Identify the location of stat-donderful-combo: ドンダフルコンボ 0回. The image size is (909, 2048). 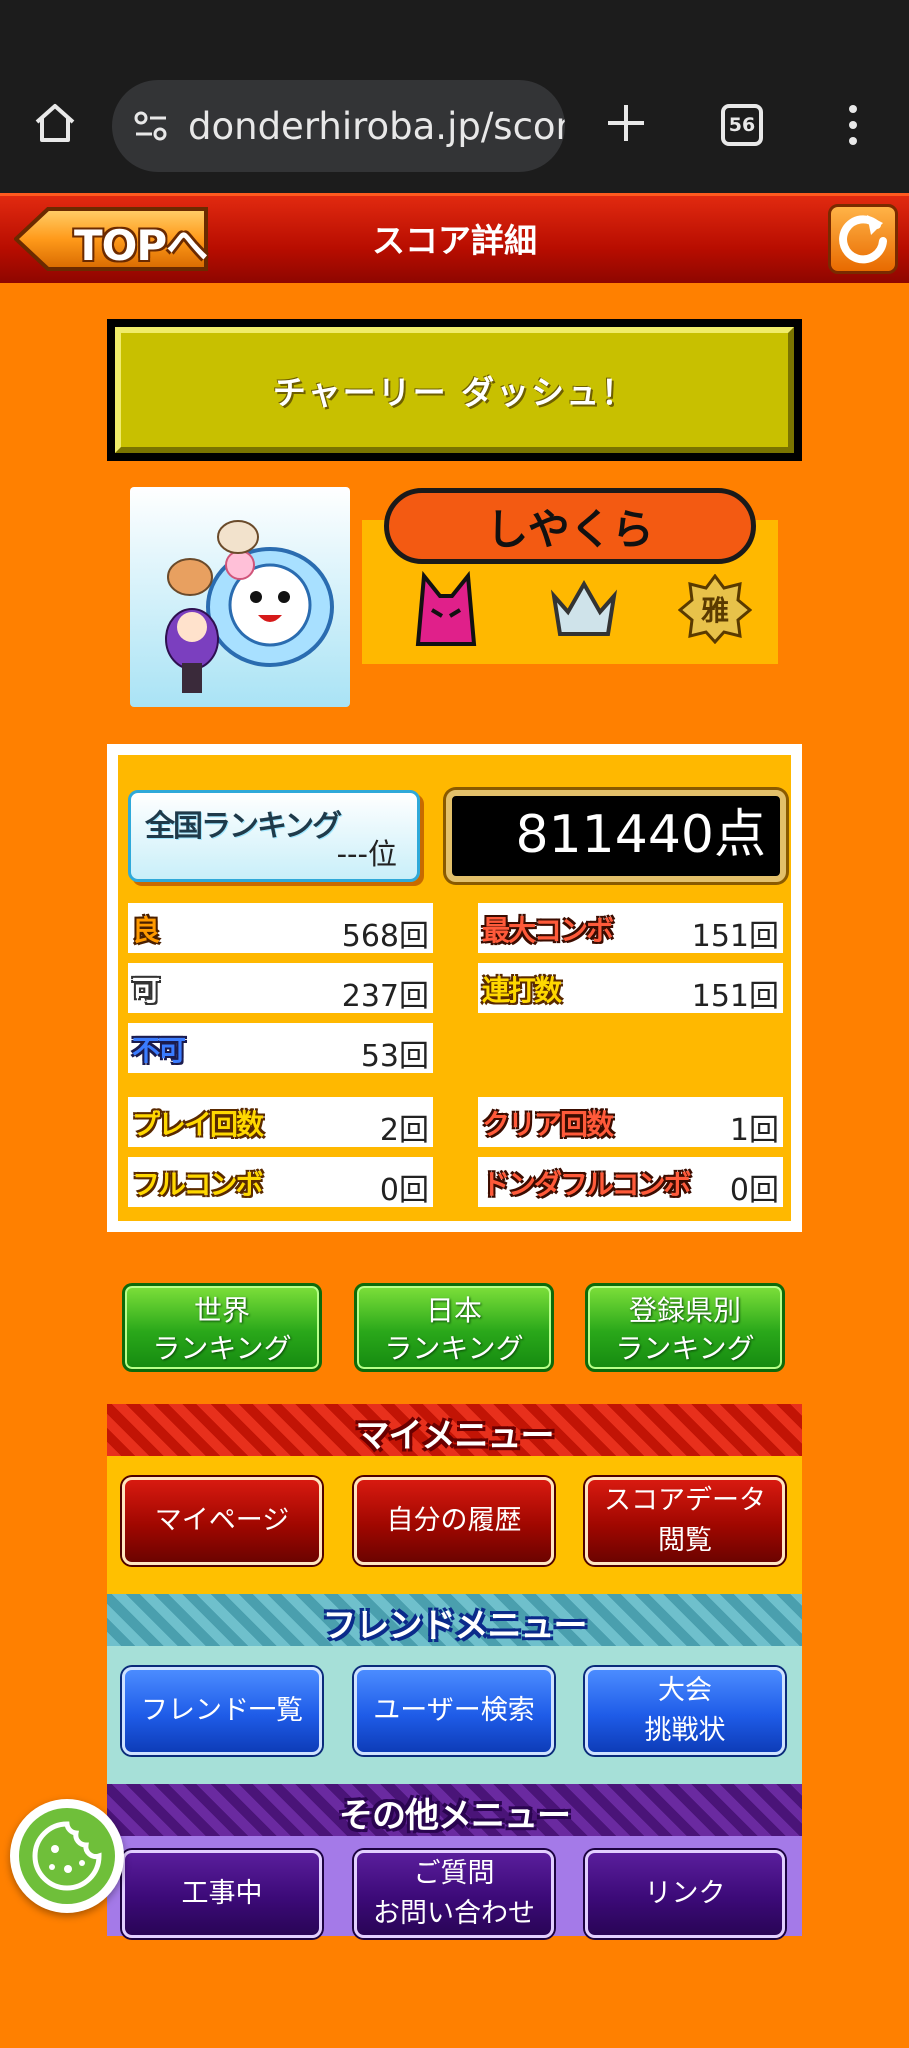
(630, 1182).